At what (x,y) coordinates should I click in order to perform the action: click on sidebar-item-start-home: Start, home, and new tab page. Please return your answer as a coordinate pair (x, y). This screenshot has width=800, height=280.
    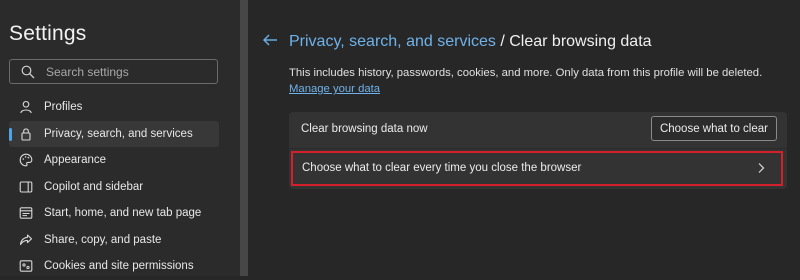
    Looking at the image, I should click on (114, 213).